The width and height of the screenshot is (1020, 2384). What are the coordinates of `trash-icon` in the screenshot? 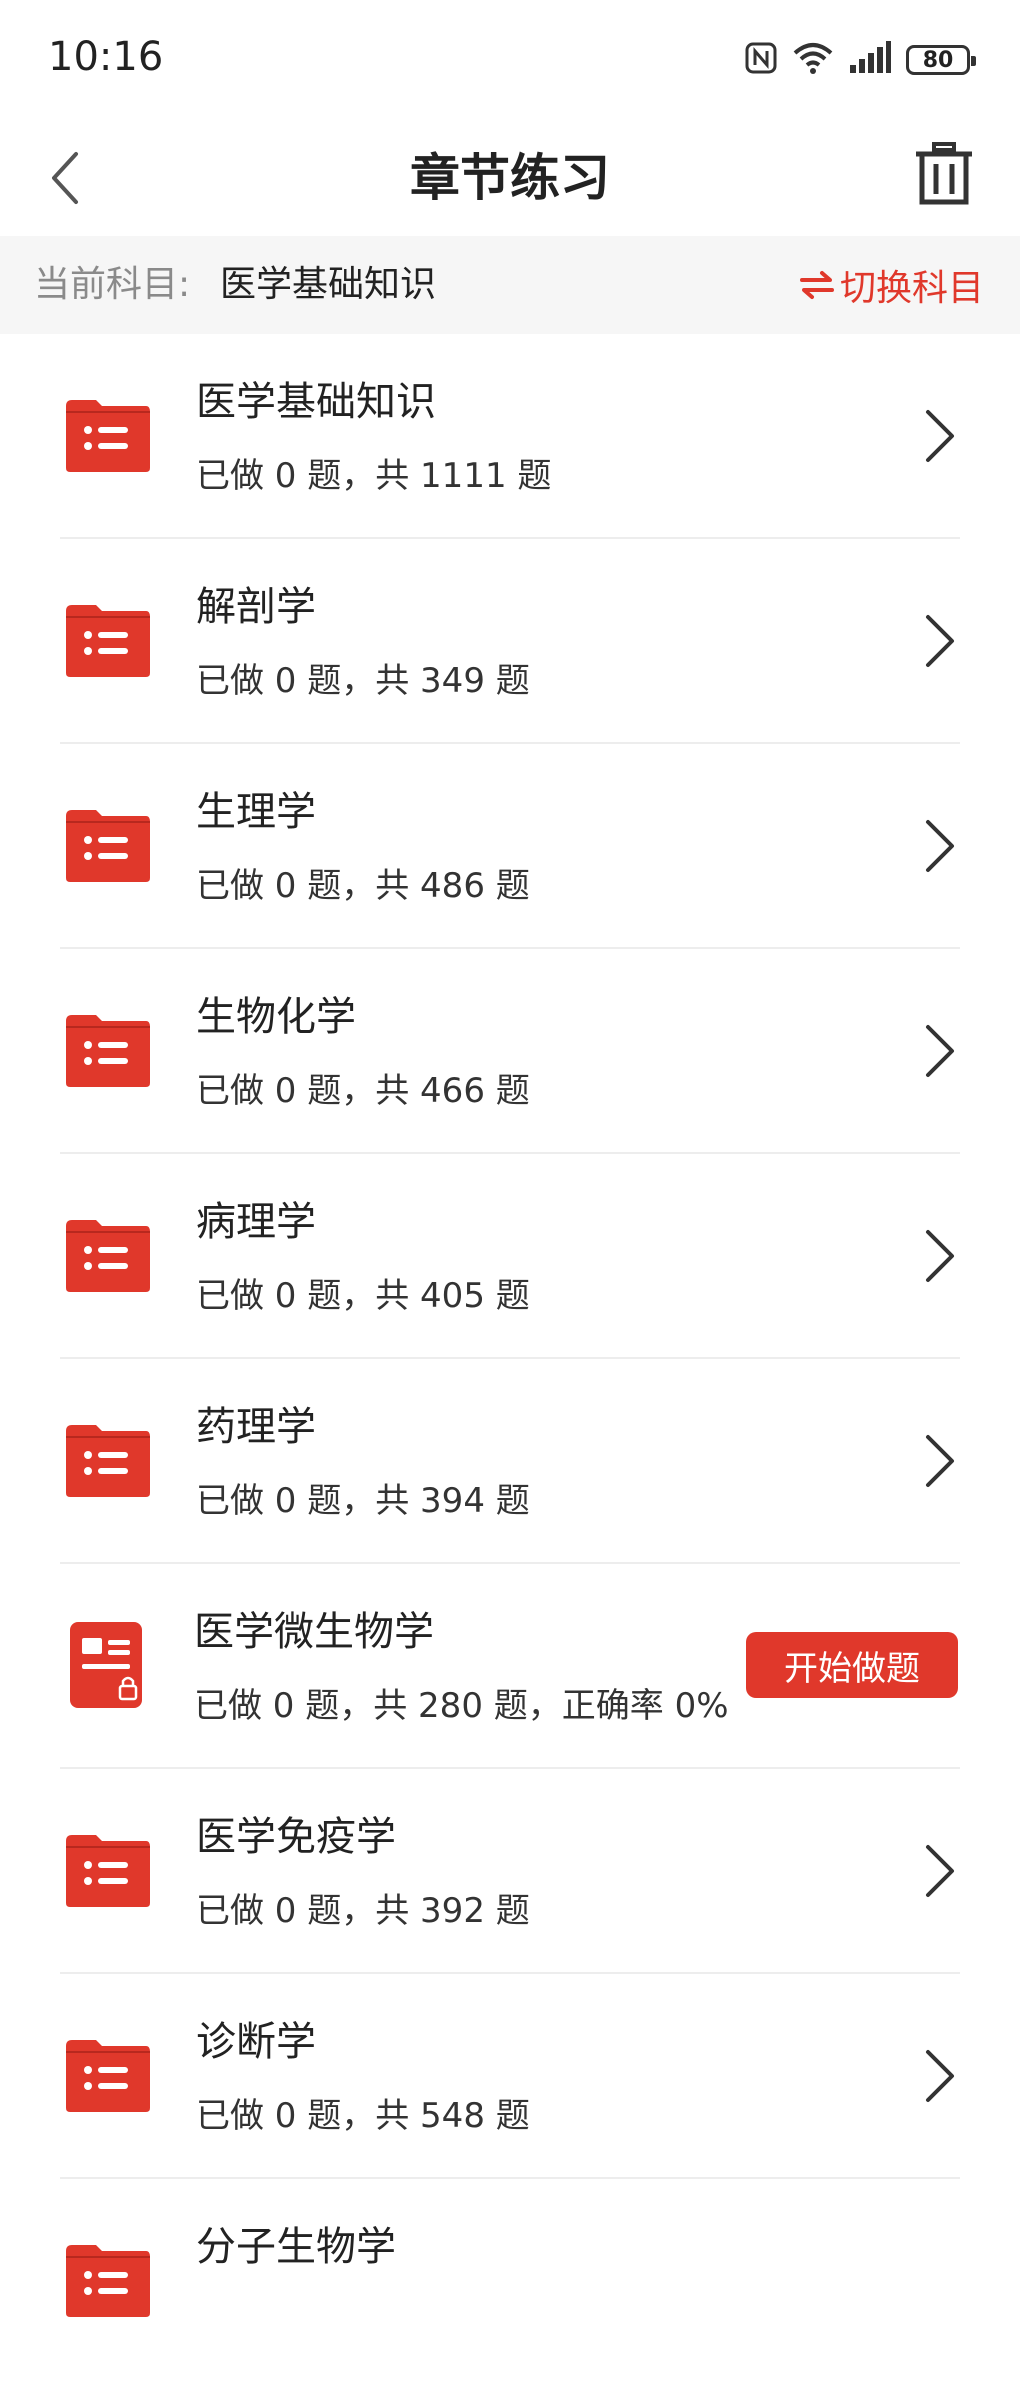 It's located at (944, 173).